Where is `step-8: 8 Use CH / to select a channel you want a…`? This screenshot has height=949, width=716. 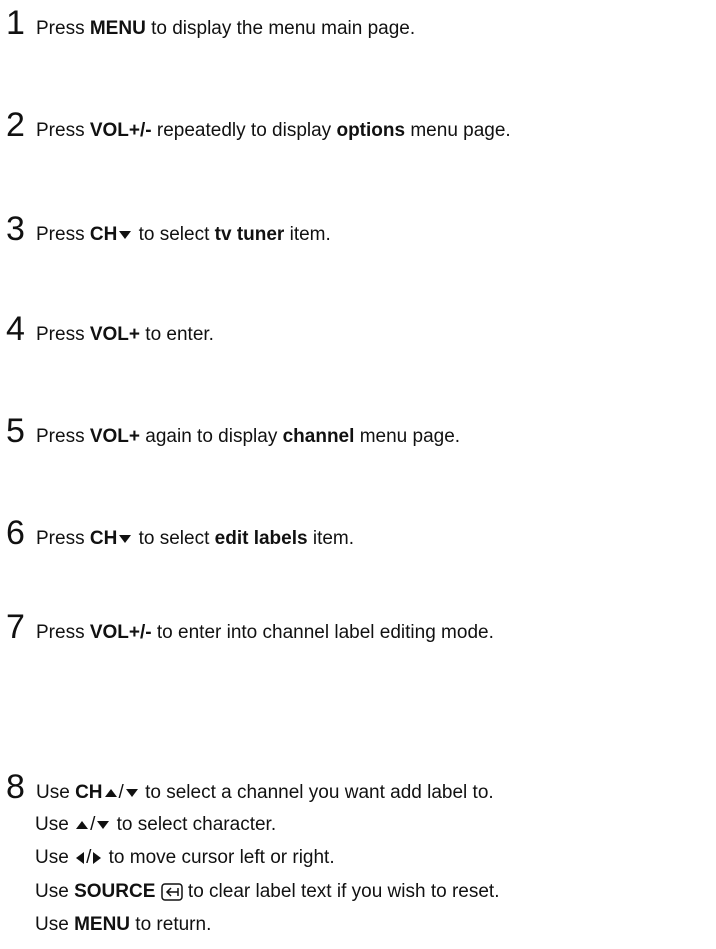
step-8: 8 Use CH / to select a channel you want a… is located at coordinates (250, 788).